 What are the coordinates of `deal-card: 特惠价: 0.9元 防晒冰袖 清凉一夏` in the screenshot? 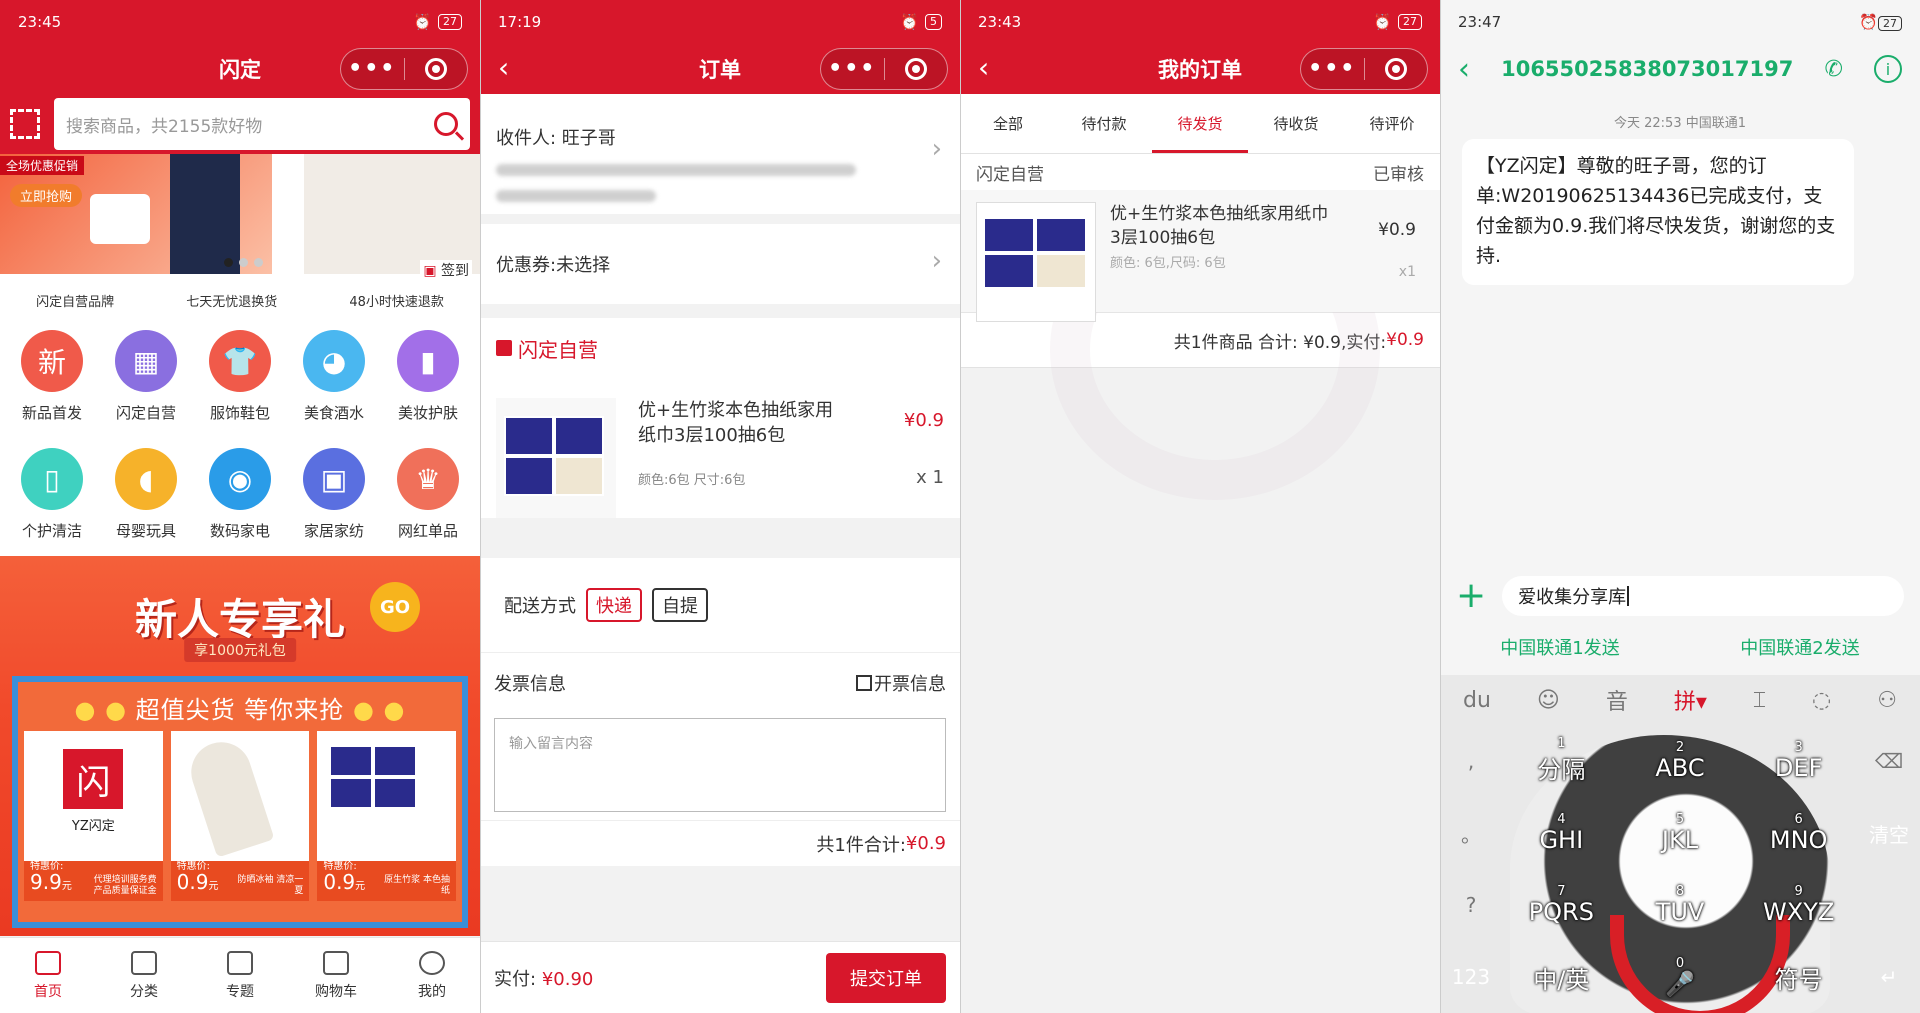 It's located at (240, 816).